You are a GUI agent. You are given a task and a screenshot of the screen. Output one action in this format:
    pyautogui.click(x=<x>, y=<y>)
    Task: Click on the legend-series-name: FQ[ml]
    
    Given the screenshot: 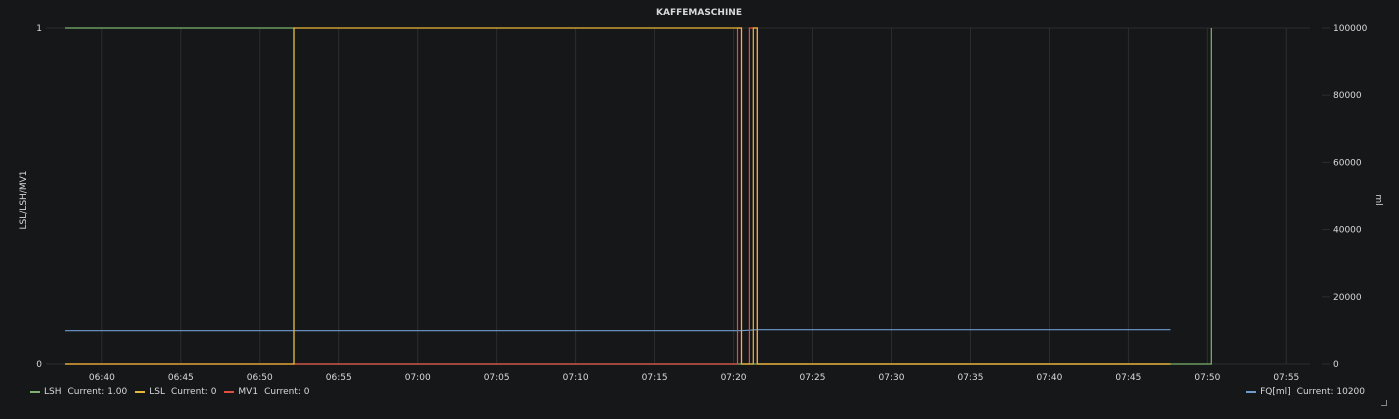 What is the action you would take?
    pyautogui.click(x=1275, y=392)
    